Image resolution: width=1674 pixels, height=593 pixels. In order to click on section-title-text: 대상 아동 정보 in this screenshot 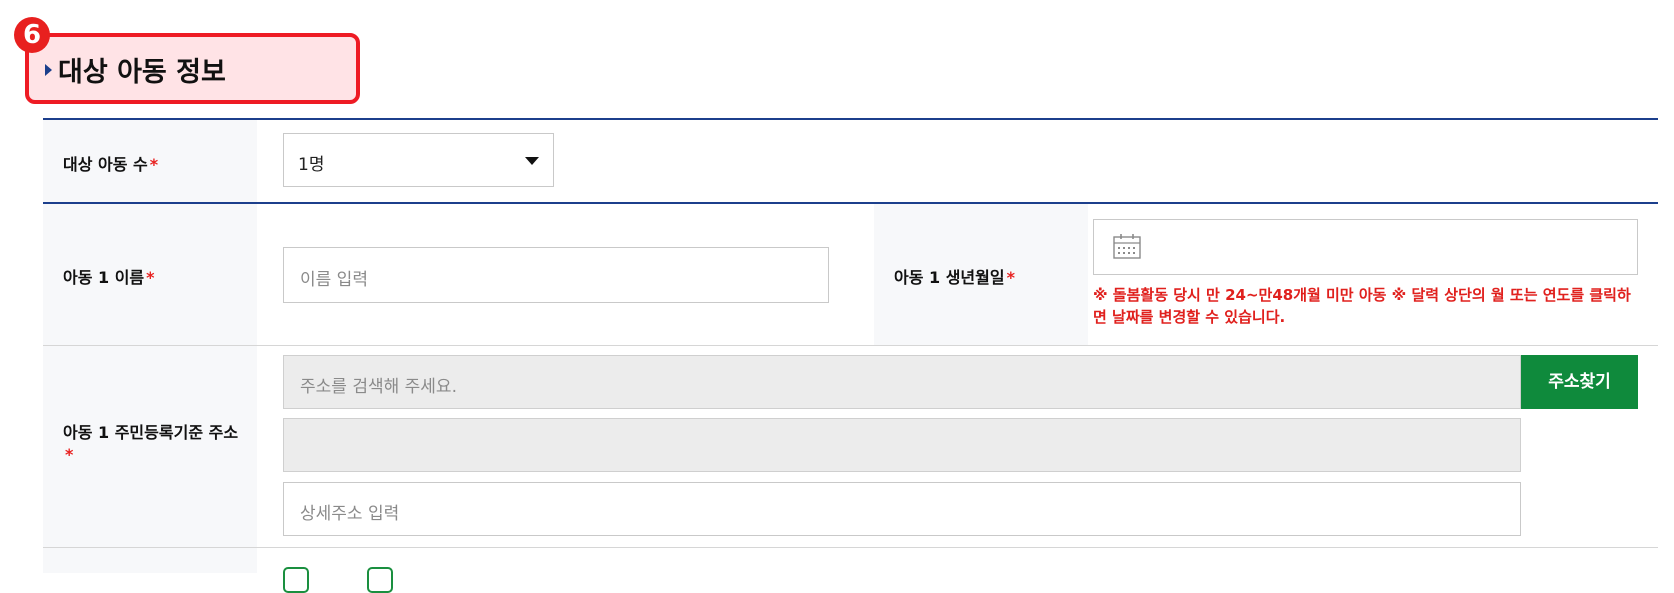, I will do `click(142, 72)`.